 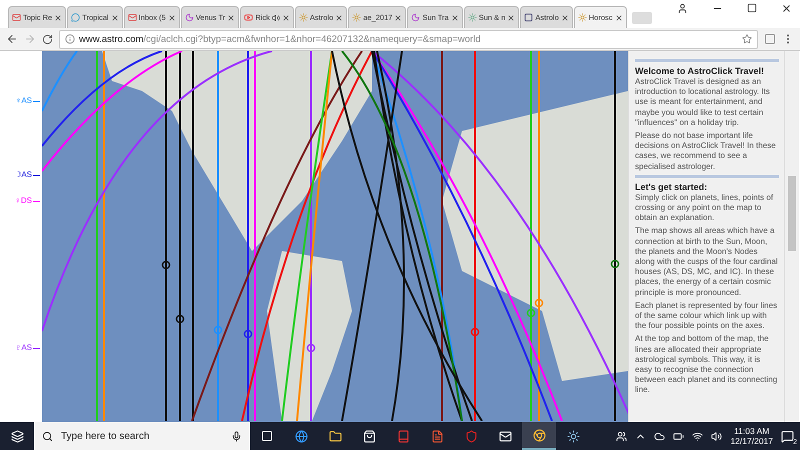 What do you see at coordinates (23, 347) in the screenshot?
I see `axis-label: ♇AS` at bounding box center [23, 347].